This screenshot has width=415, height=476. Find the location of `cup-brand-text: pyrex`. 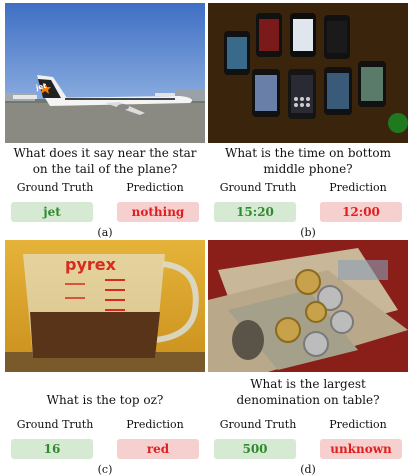

cup-brand-text: pyrex is located at coordinates (91, 264).